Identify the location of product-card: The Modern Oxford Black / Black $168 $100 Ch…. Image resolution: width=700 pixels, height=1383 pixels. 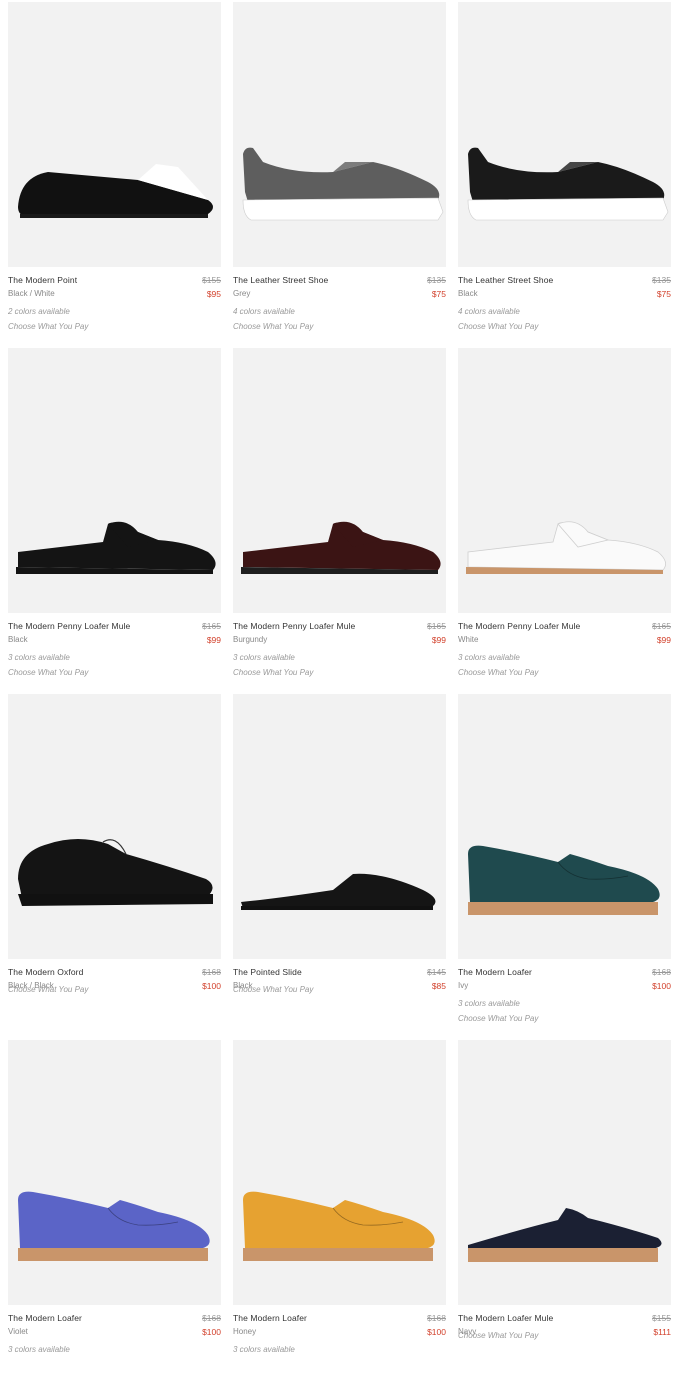
(114, 865).